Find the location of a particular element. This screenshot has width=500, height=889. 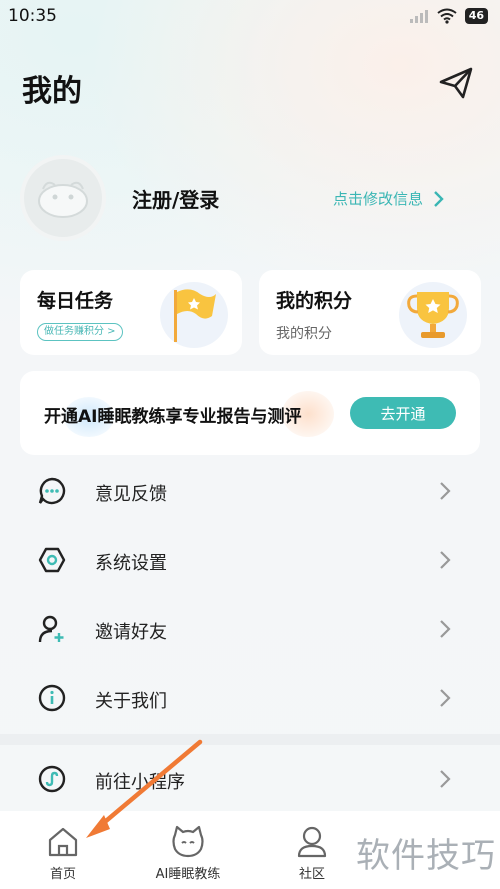

ai-coach-promo-banner: 开通AI睡眠教练享专业报告与测评 去开通 is located at coordinates (250, 413).